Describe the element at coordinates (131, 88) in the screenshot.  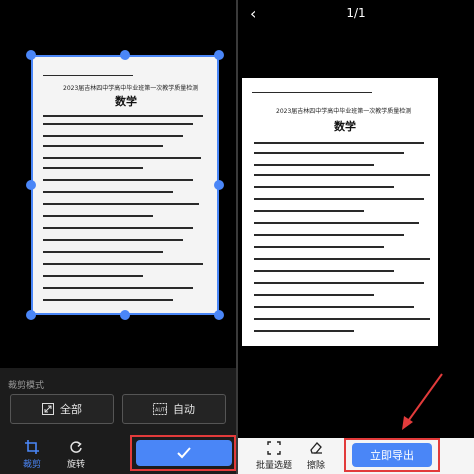
I see `doc-heading: 2023届吉林四中学高中毕业班第一次教学质量检测` at that location.